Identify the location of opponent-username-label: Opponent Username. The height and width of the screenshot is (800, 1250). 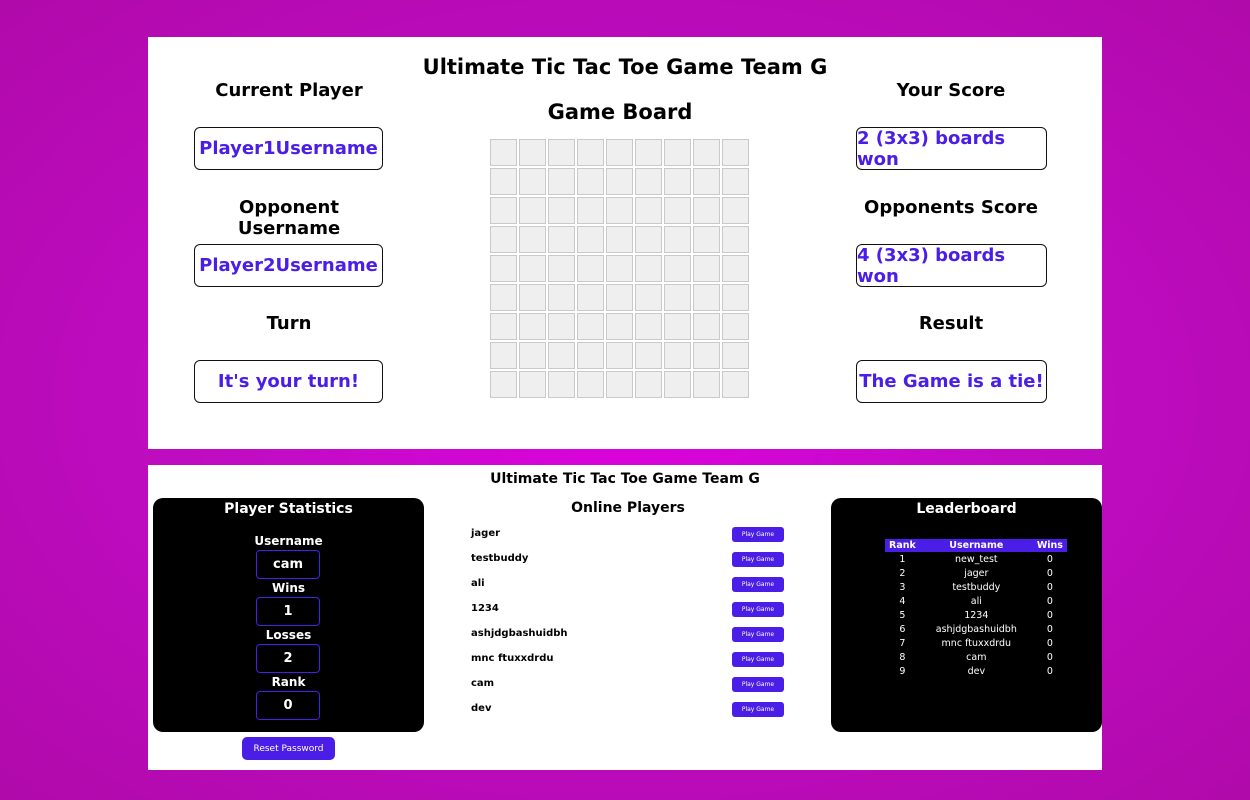
(289, 218).